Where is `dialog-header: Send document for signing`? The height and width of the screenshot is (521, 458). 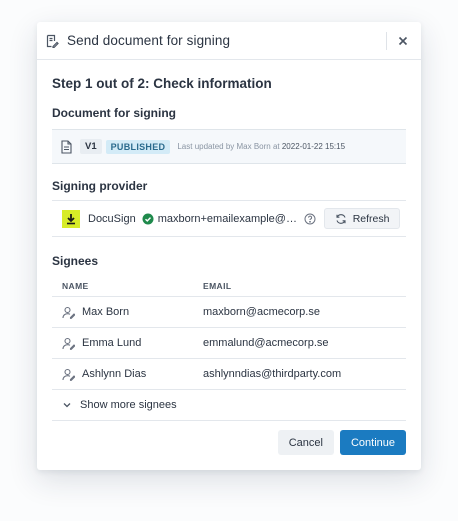 dialog-header: Send document for signing is located at coordinates (229, 41).